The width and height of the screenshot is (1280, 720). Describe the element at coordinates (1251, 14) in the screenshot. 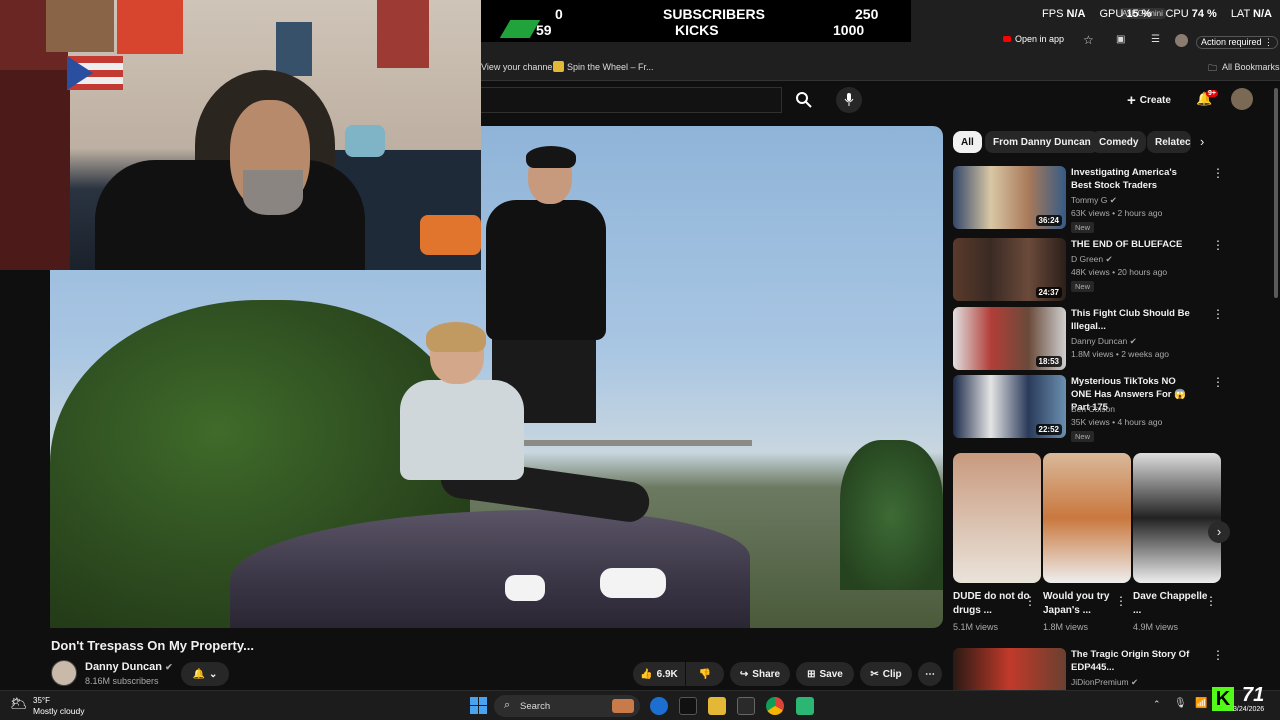

I see `lat-stat: LAT N/A` at that location.